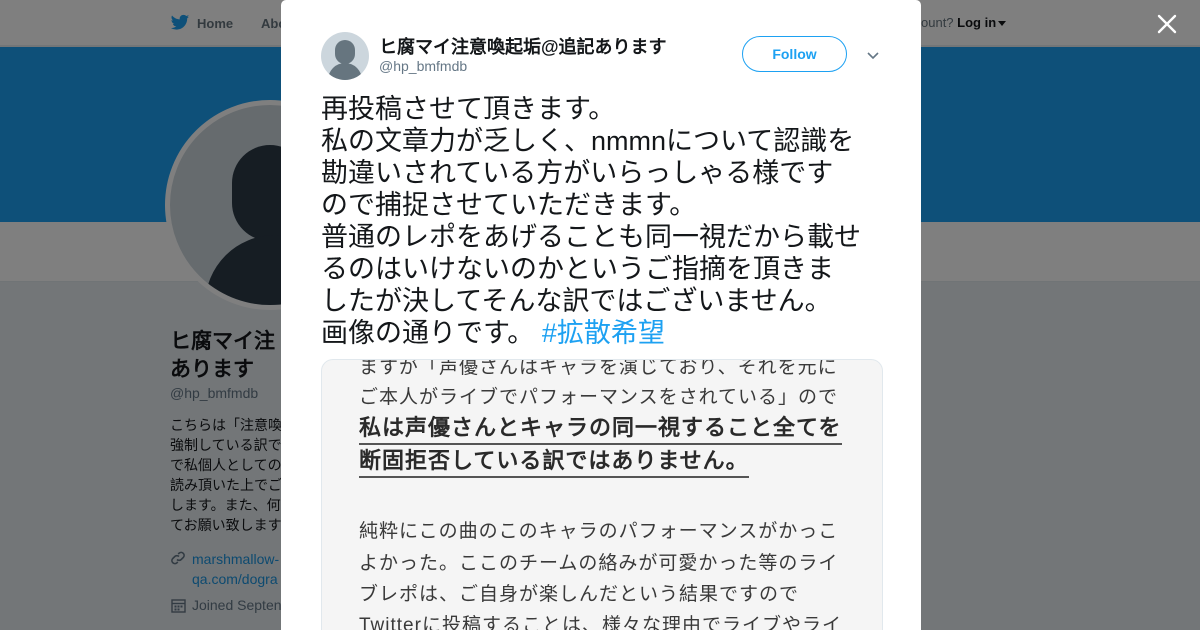 This screenshot has width=1200, height=630. Describe the element at coordinates (423, 66) in the screenshot. I see `author-handle: @hp_bmfmdb` at that location.